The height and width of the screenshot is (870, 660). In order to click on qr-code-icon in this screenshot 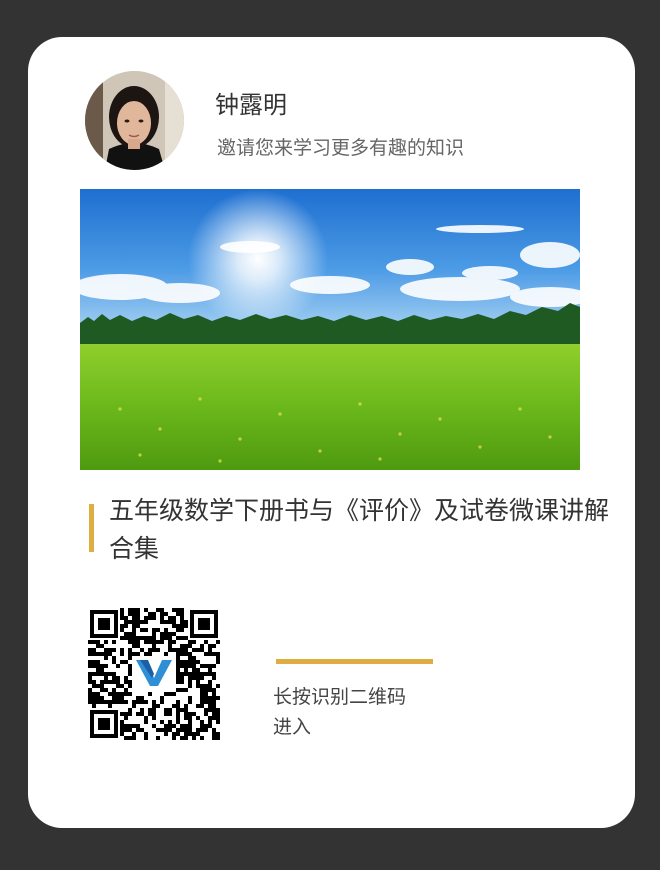, I will do `click(154, 674)`.